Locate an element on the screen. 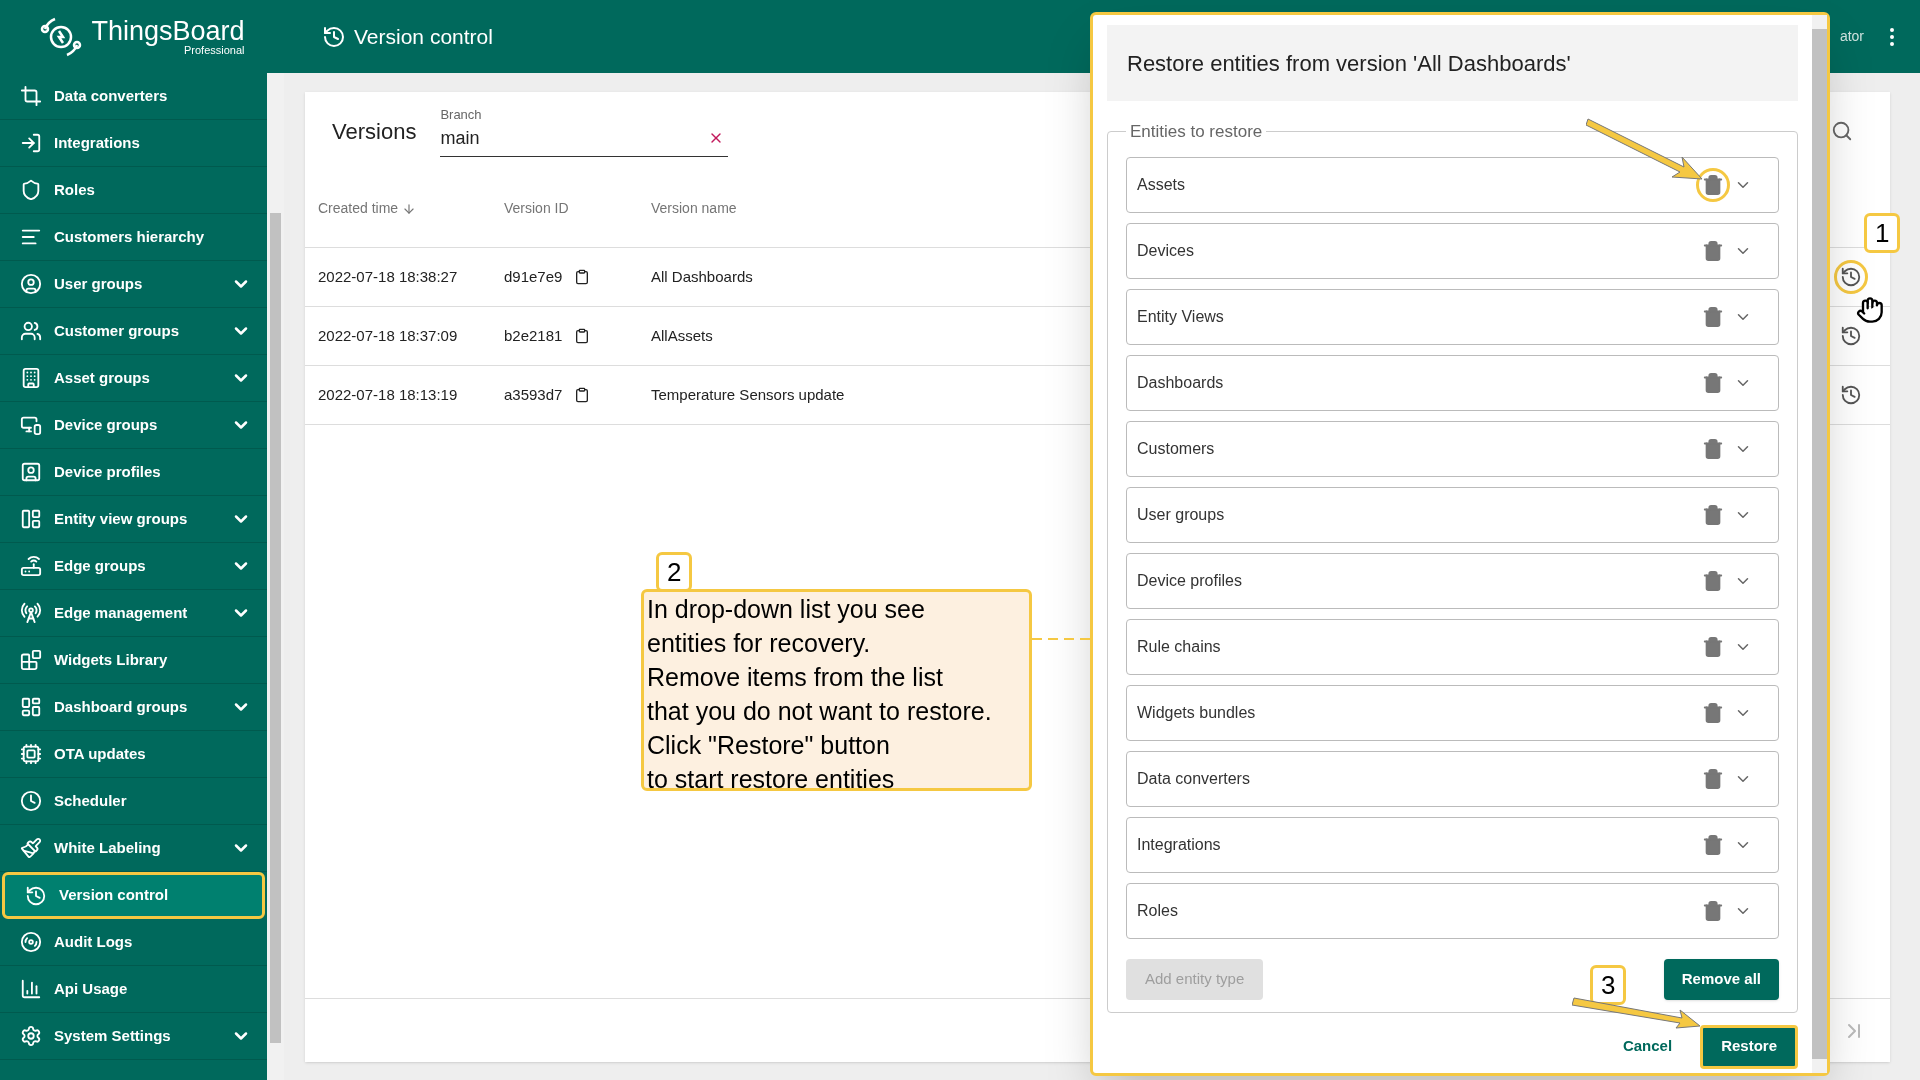 This screenshot has width=1920, height=1080. restore-button: Restore is located at coordinates (1749, 1046).